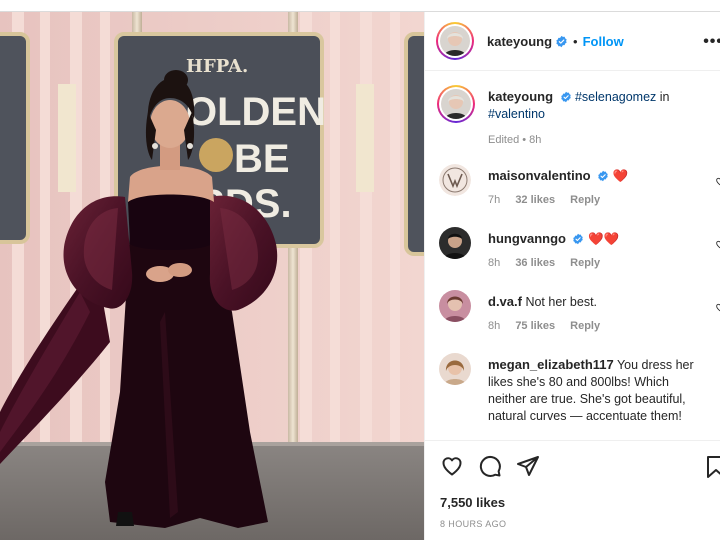 This screenshot has height=540, width=720. I want to click on comment-username: hungvanngo, so click(527, 238).